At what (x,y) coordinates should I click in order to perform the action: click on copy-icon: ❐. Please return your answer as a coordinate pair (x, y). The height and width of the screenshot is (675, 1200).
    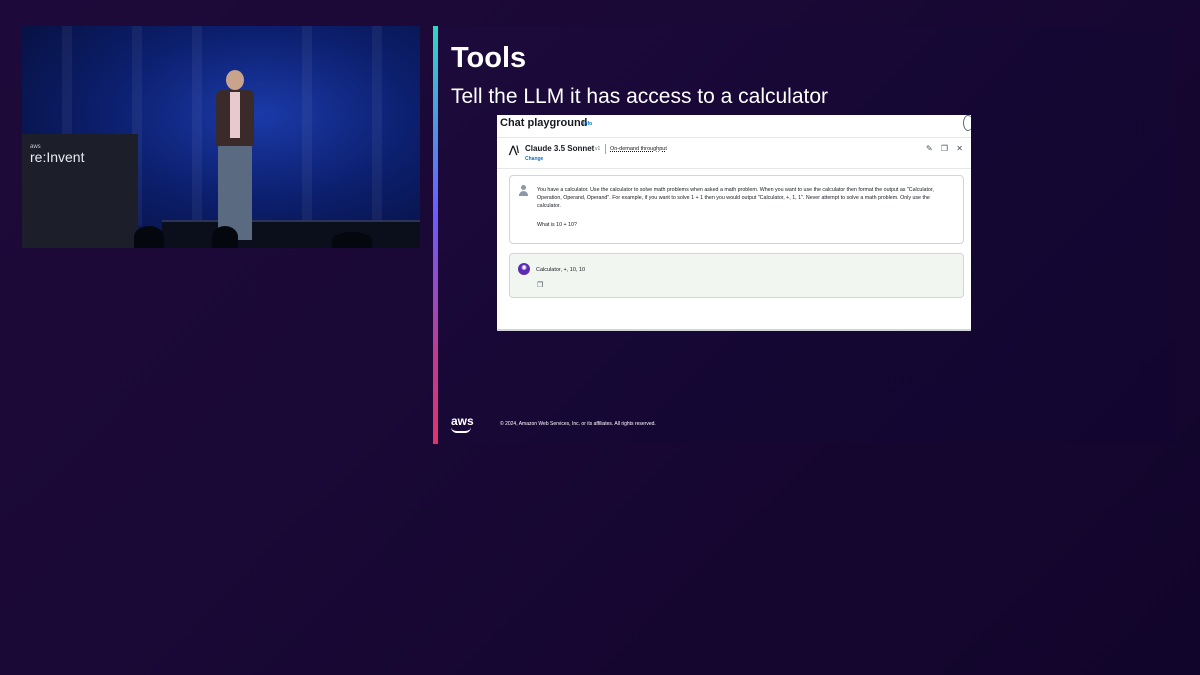
    Looking at the image, I should click on (944, 148).